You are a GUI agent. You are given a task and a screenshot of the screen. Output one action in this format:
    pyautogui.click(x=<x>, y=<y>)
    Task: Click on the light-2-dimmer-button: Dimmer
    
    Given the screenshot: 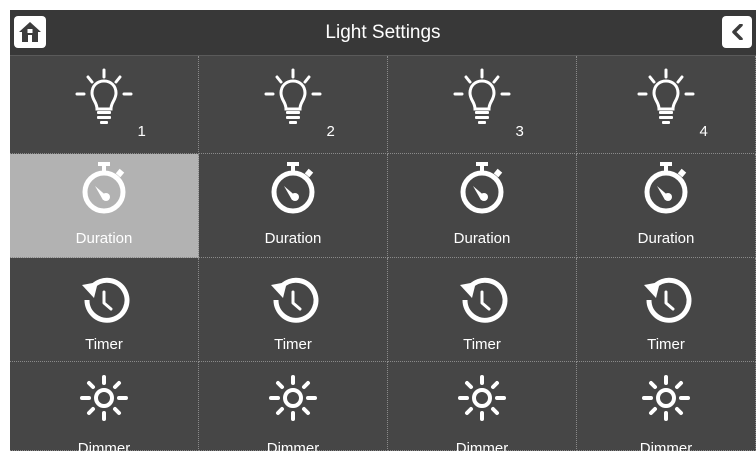 What is the action you would take?
    pyautogui.click(x=293, y=406)
    